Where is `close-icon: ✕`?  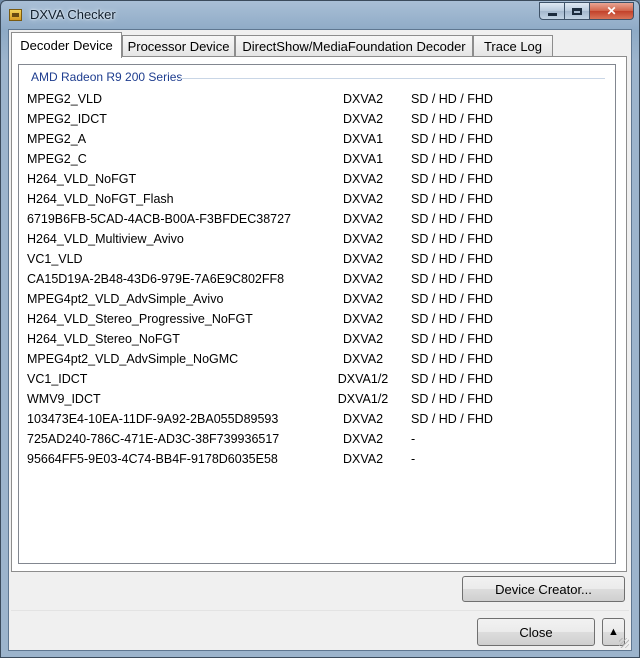 close-icon: ✕ is located at coordinates (611, 11).